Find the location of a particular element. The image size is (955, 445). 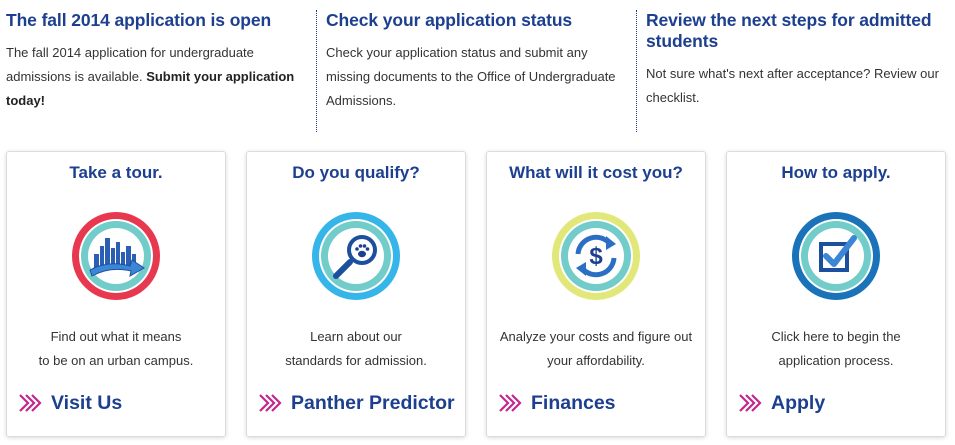

desc-line: Click here to begin the is located at coordinates (836, 336).